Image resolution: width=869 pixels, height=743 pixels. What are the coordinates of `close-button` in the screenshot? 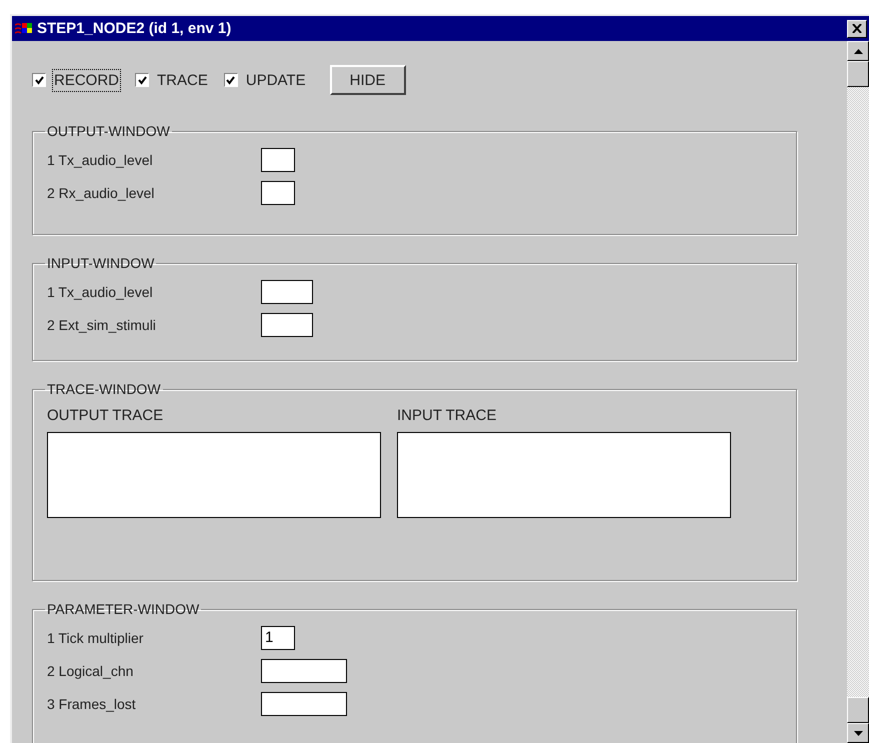 It's located at (857, 29).